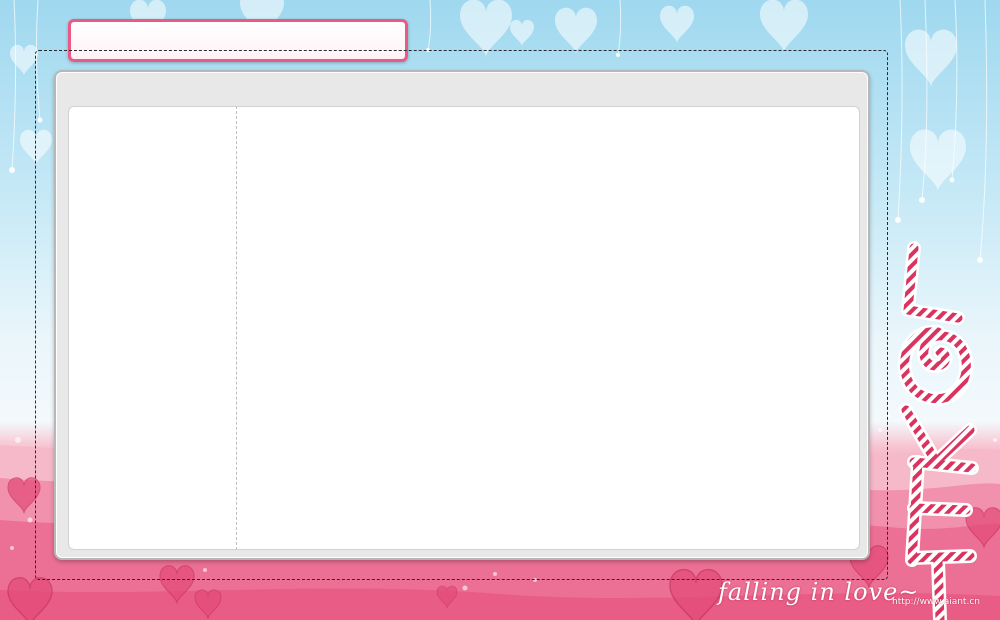 The height and width of the screenshot is (620, 1000). I want to click on tagline-text: falling in love~, so click(819, 592).